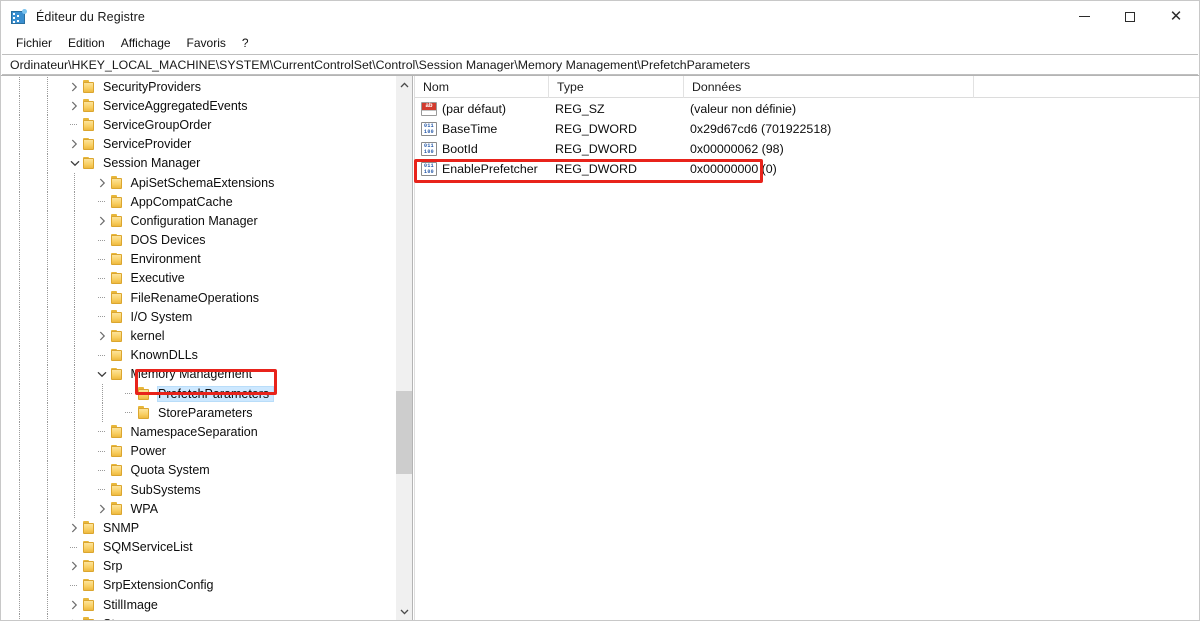 The width and height of the screenshot is (1200, 621). What do you see at coordinates (198, 144) in the screenshot?
I see `tree-item-serviceprovider: ServiceProvider` at bounding box center [198, 144].